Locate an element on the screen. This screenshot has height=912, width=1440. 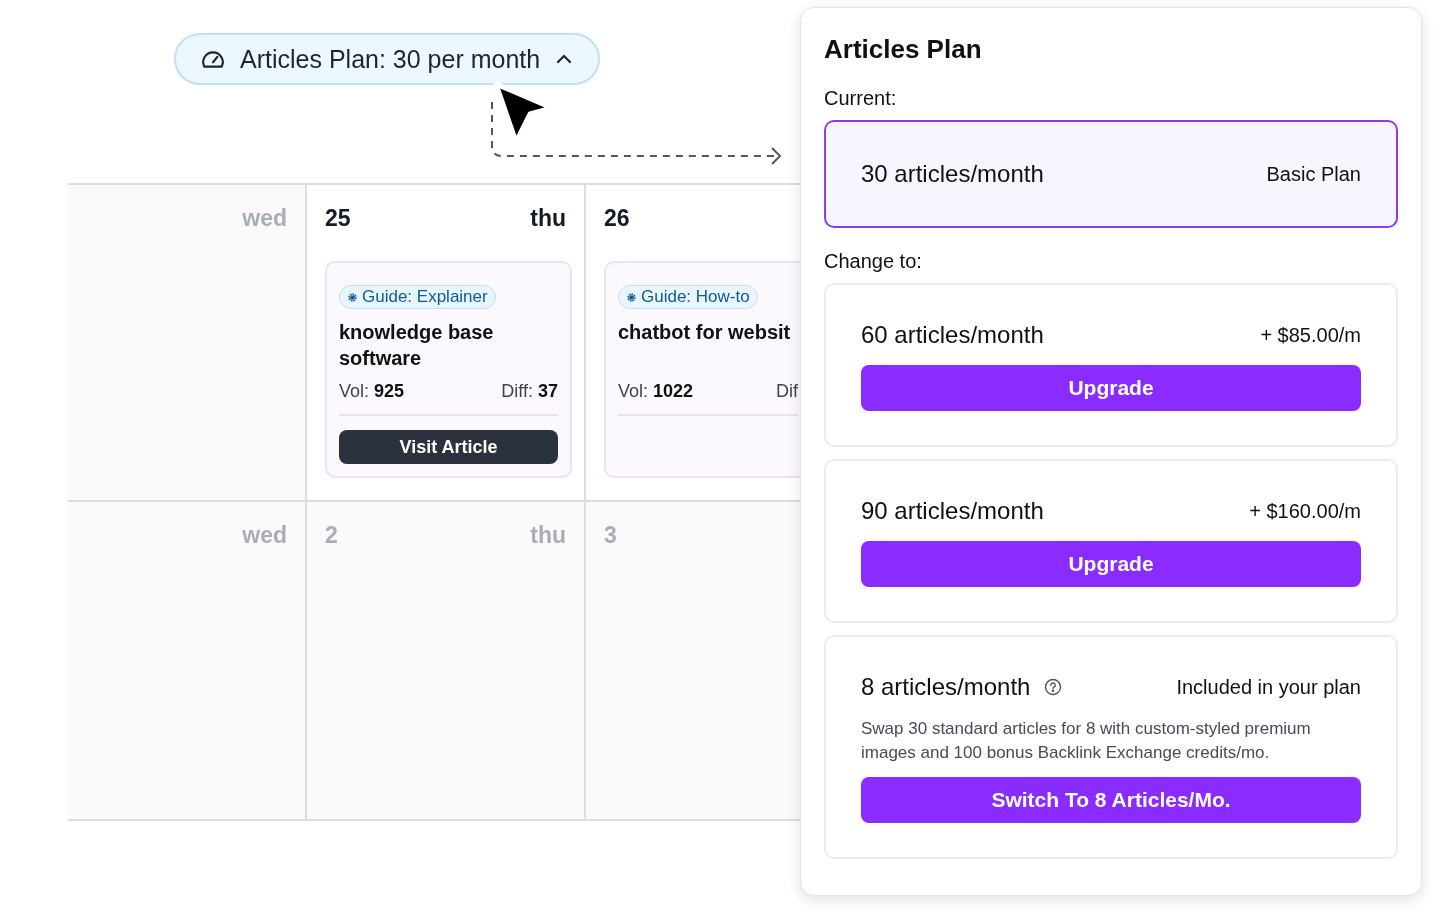
category-tag: Guide: How-to is located at coordinates (688, 297).